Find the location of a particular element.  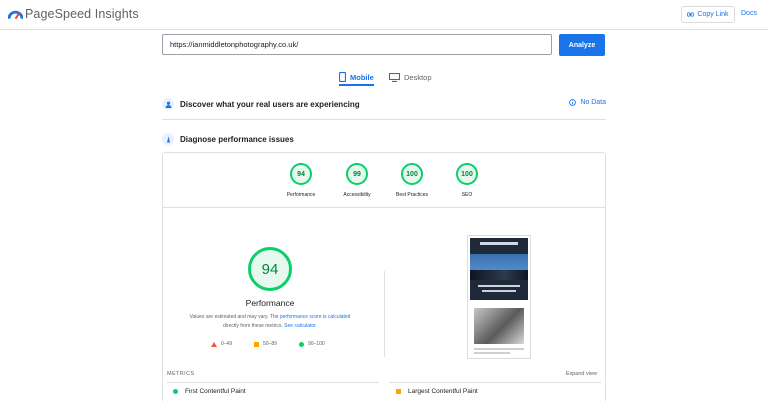

note-text-1: Values are estimated and may vary. The is located at coordinates (234, 317).